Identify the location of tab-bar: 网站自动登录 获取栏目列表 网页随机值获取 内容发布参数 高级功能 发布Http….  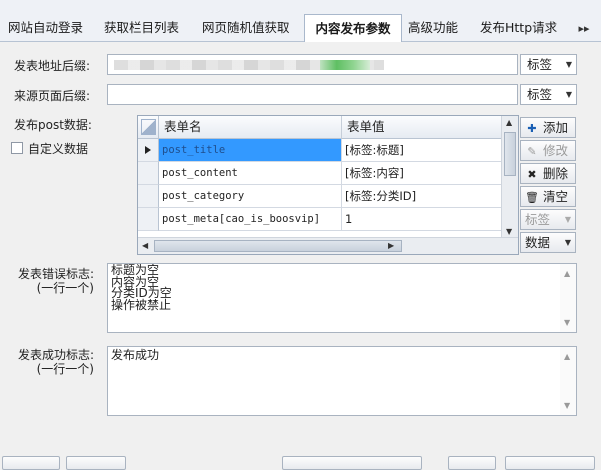
(300, 21).